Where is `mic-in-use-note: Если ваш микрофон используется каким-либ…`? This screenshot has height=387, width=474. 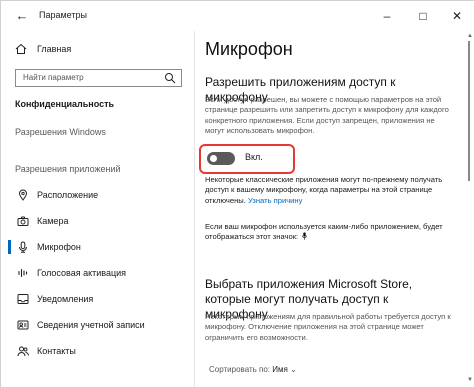 mic-in-use-note: Если ваш микрофон используется каким-либ… is located at coordinates (330, 232).